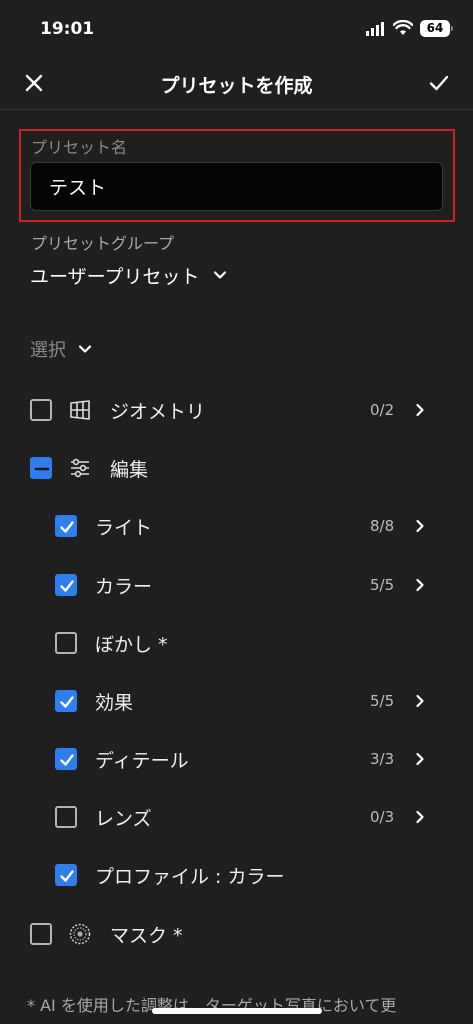 This screenshot has width=473, height=1024. I want to click on effects-label: 効果, so click(114, 702).